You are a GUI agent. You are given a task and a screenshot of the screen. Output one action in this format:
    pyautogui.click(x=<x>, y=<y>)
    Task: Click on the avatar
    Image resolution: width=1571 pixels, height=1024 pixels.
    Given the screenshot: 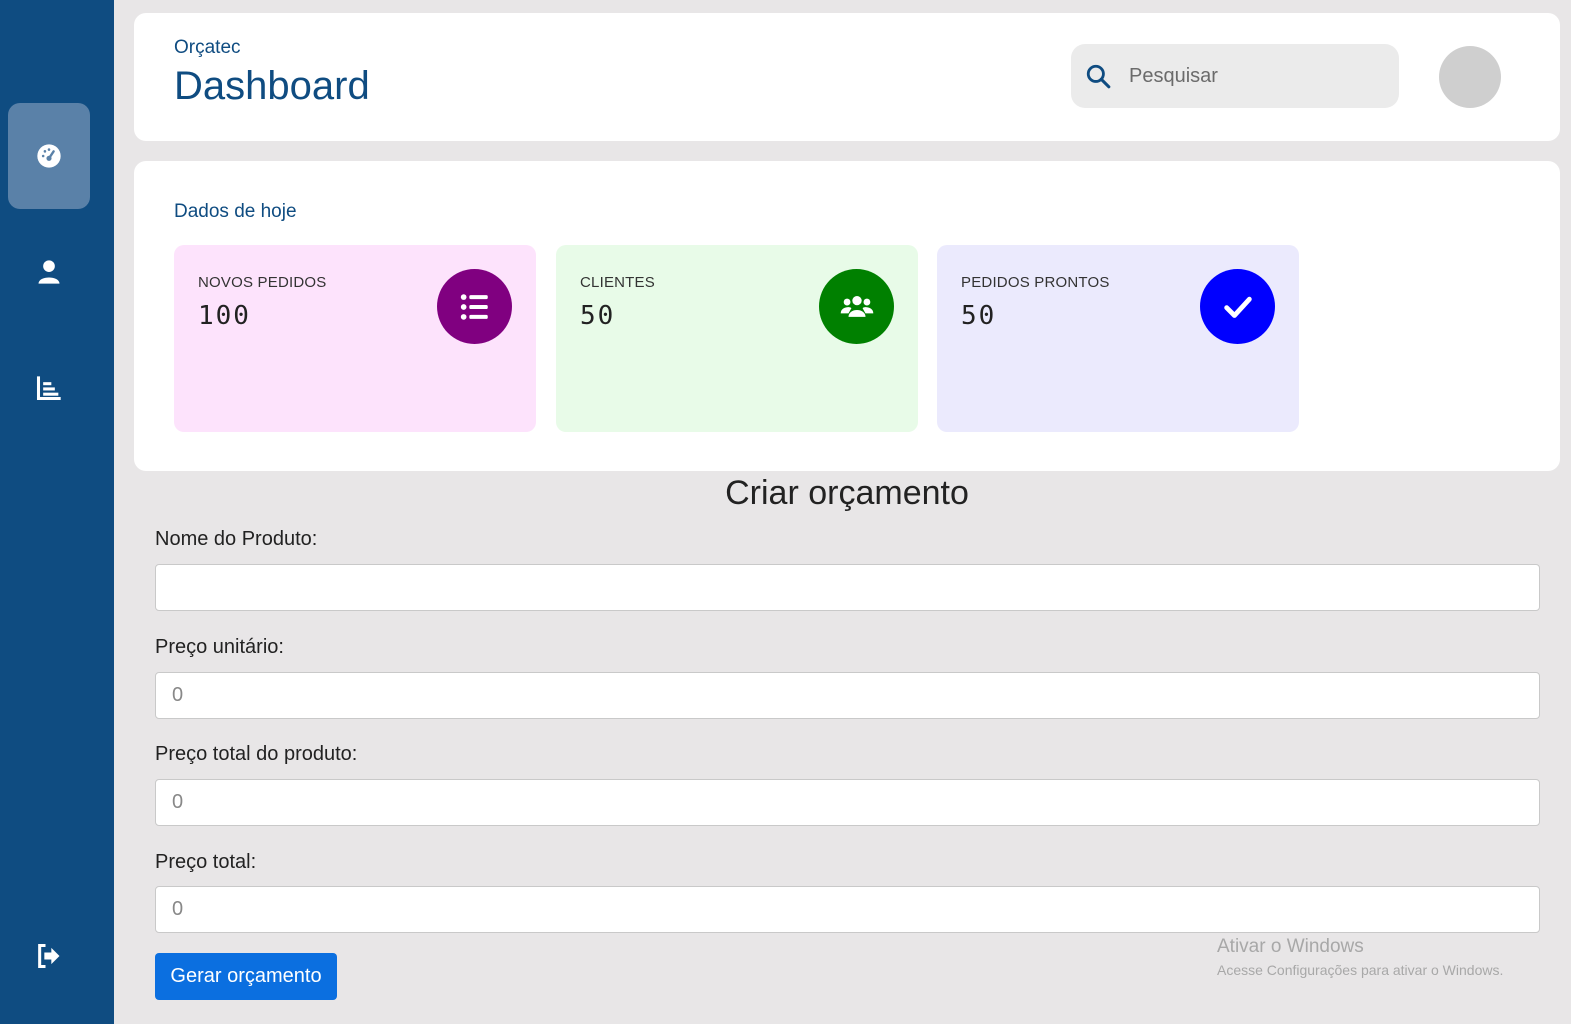 What is the action you would take?
    pyautogui.click(x=1470, y=77)
    